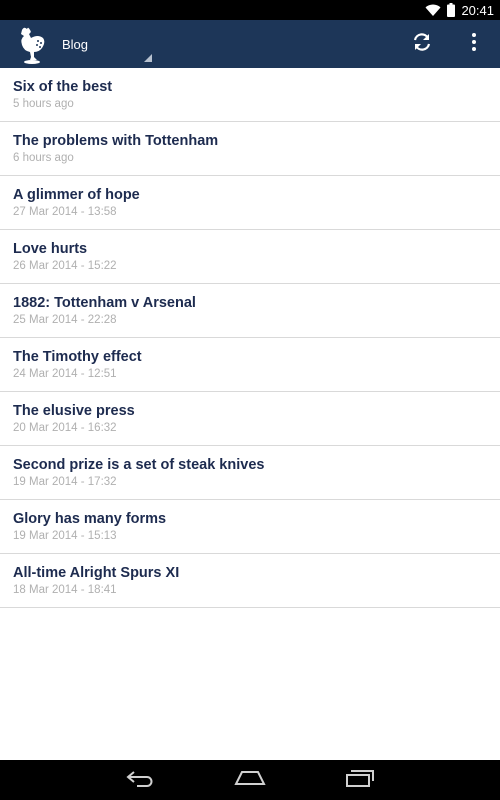  What do you see at coordinates (96, 572) in the screenshot?
I see `post-title: All-time Alright Spurs XI` at bounding box center [96, 572].